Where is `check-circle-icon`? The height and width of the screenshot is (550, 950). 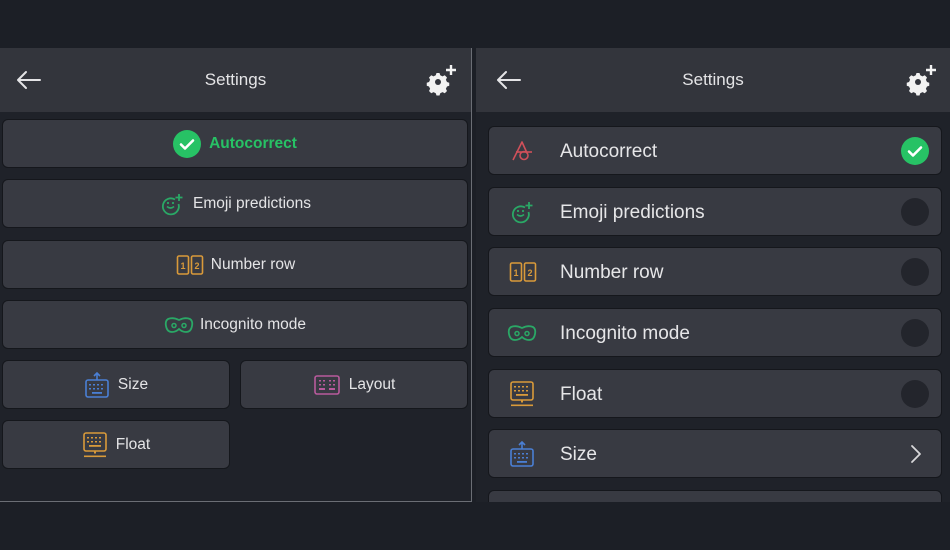
check-circle-icon is located at coordinates (187, 143).